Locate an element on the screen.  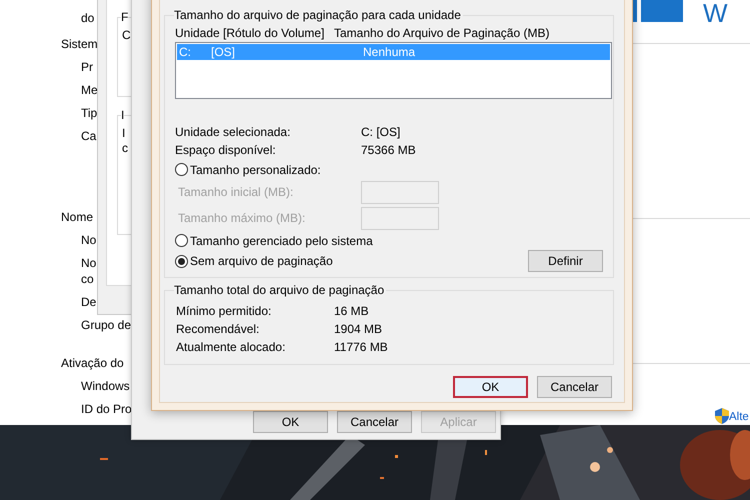
radio-option: Tamanho gerenciado pelo sistema is located at coordinates (274, 241).